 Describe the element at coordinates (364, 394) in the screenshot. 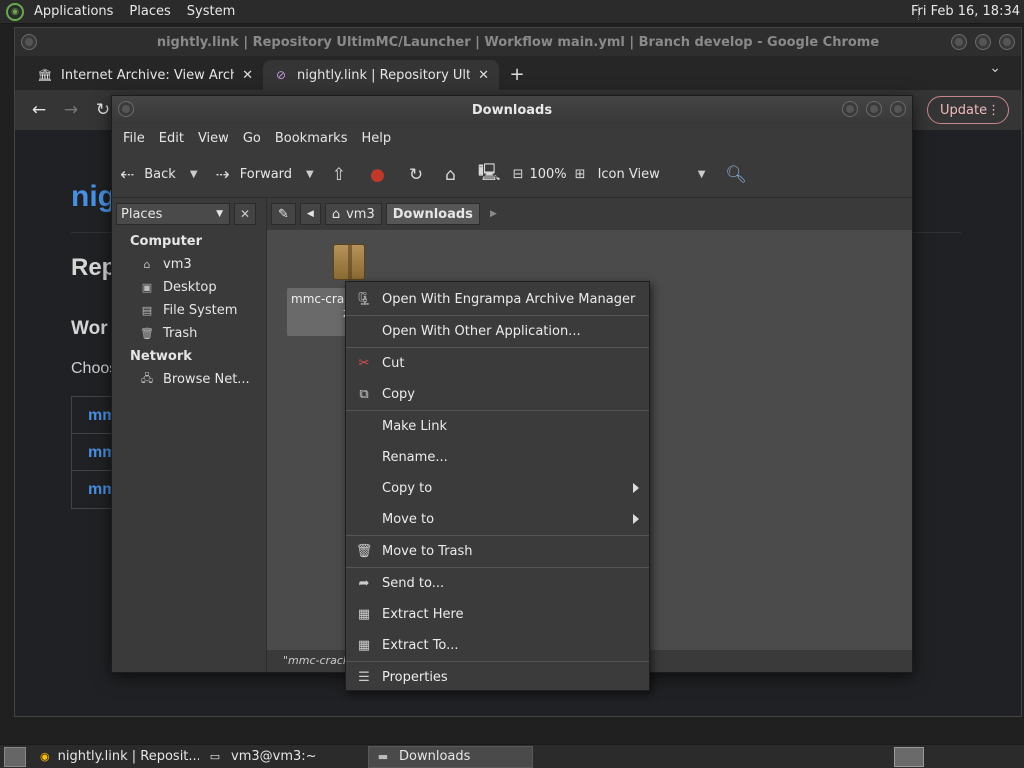

I see `copy-icon: ⧉` at that location.